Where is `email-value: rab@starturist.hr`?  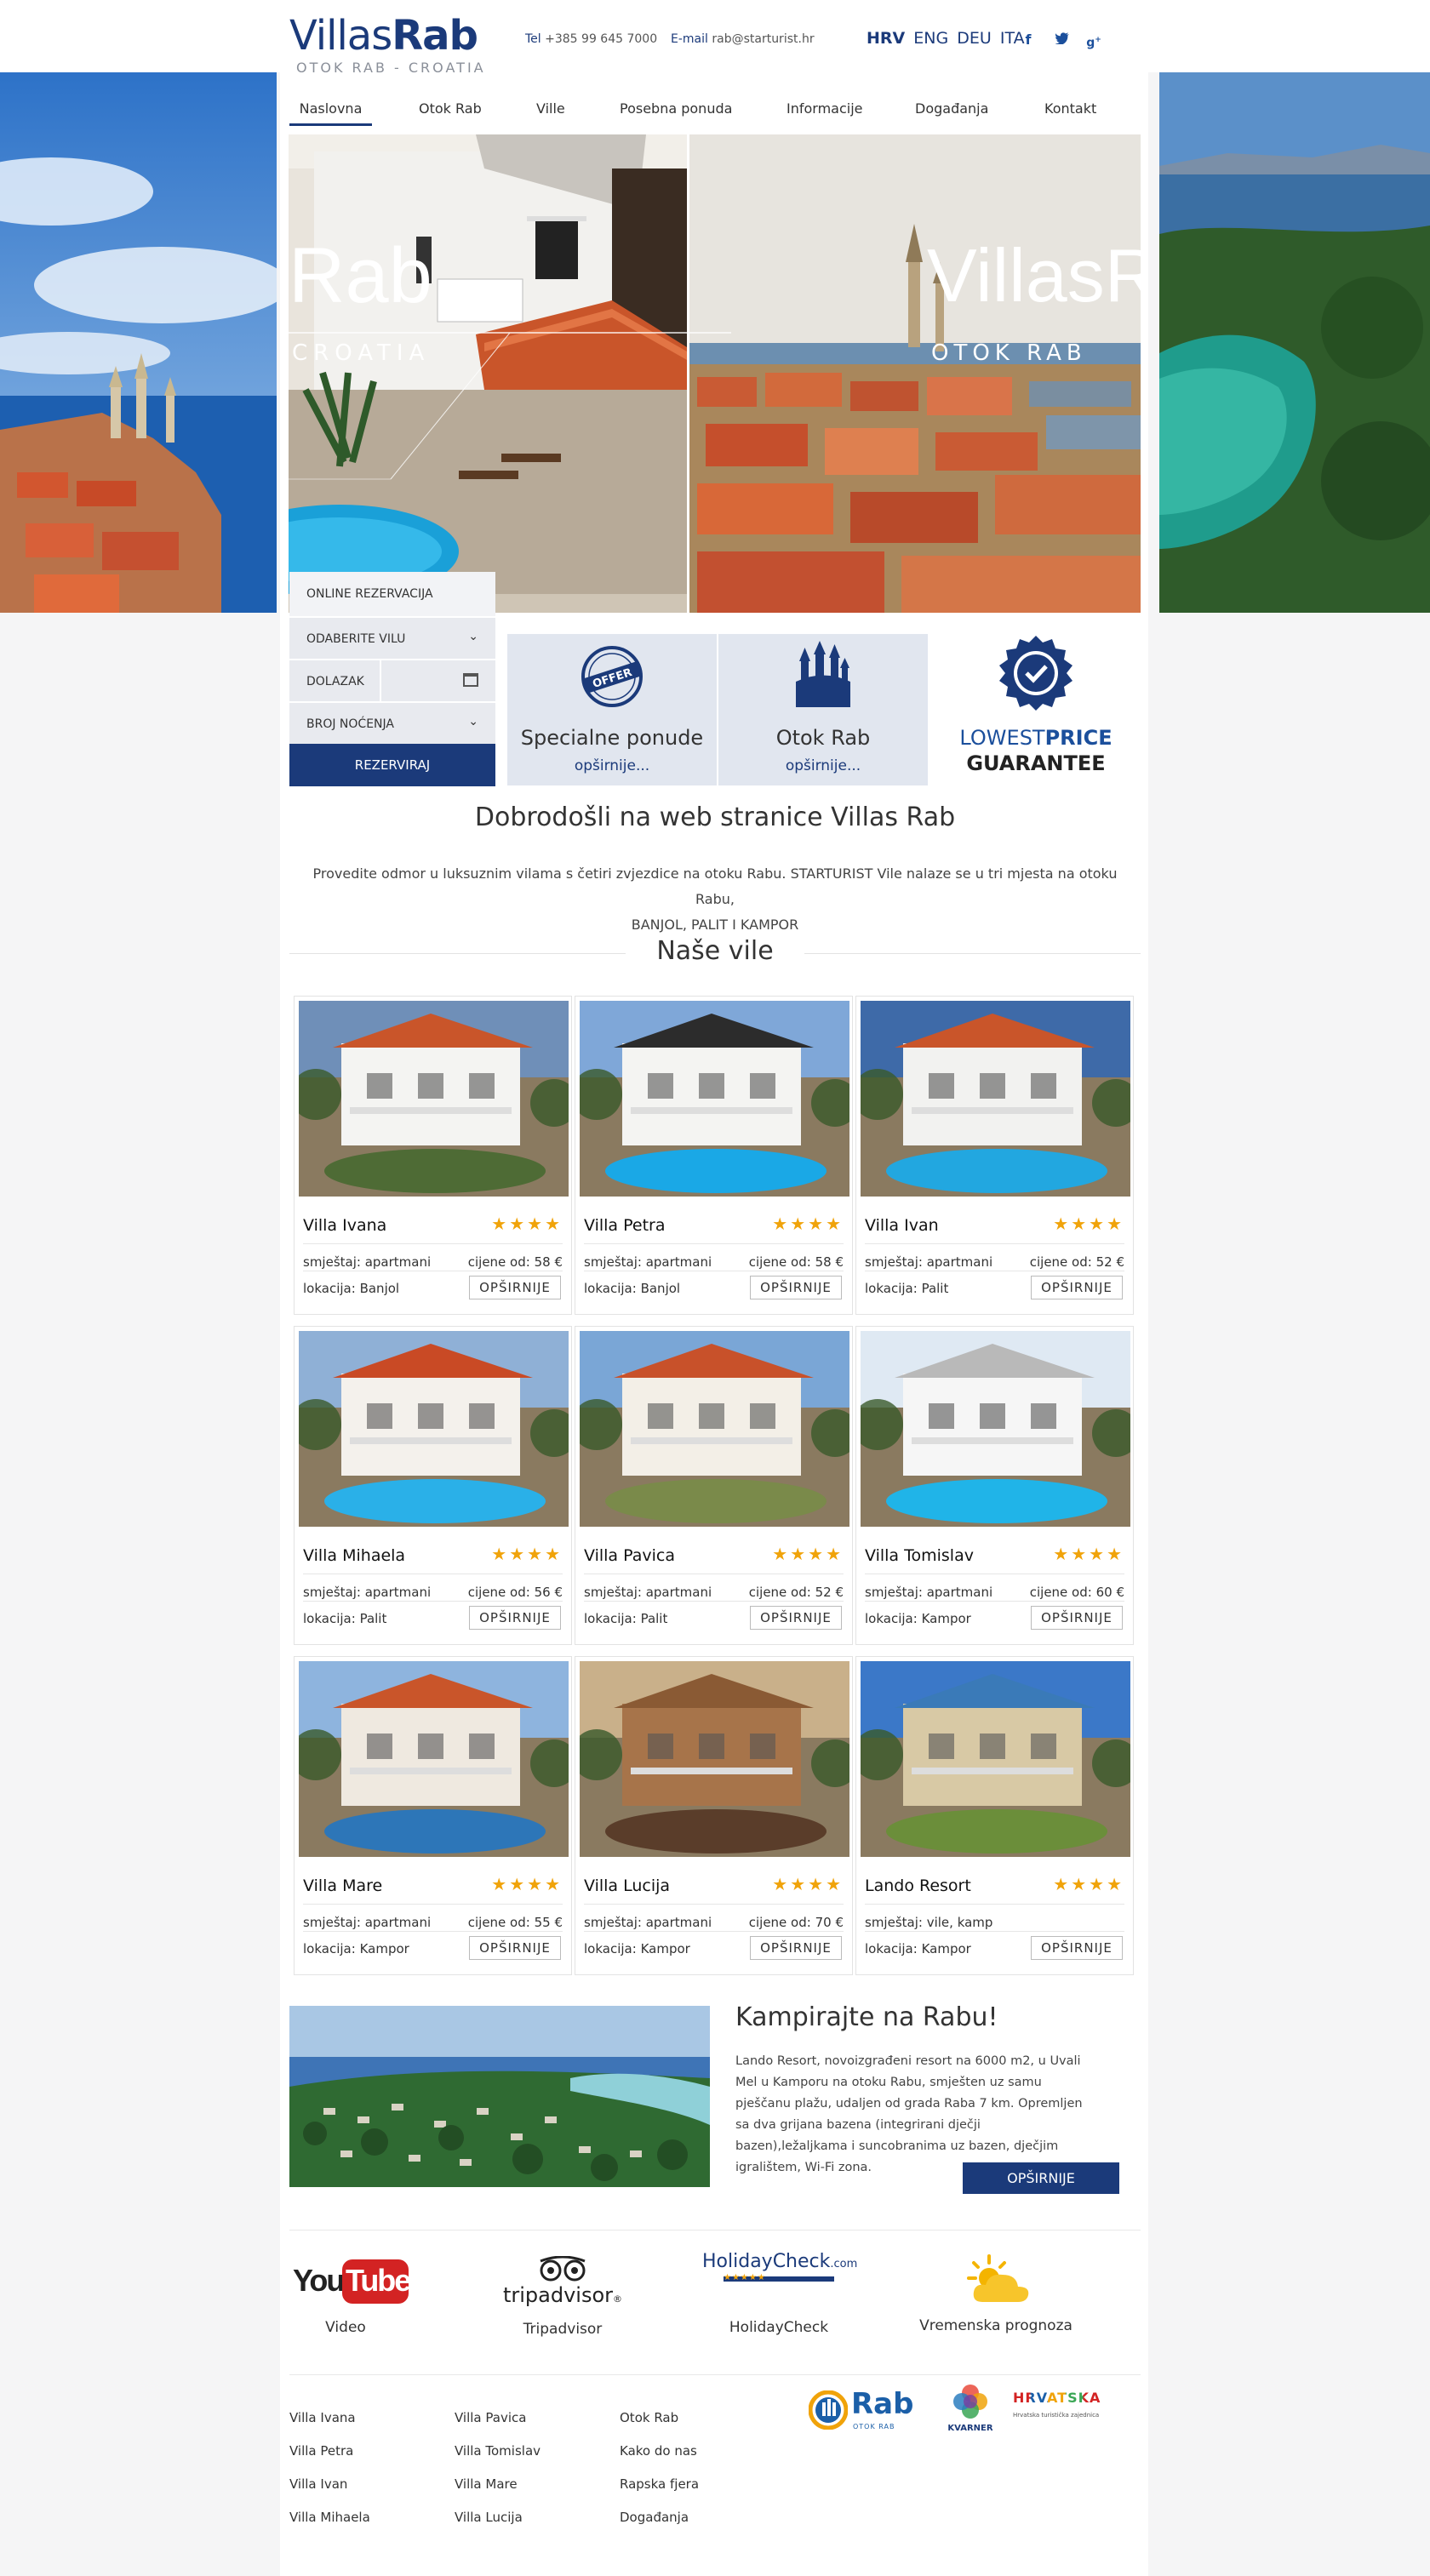 email-value: rab@starturist.hr is located at coordinates (763, 39).